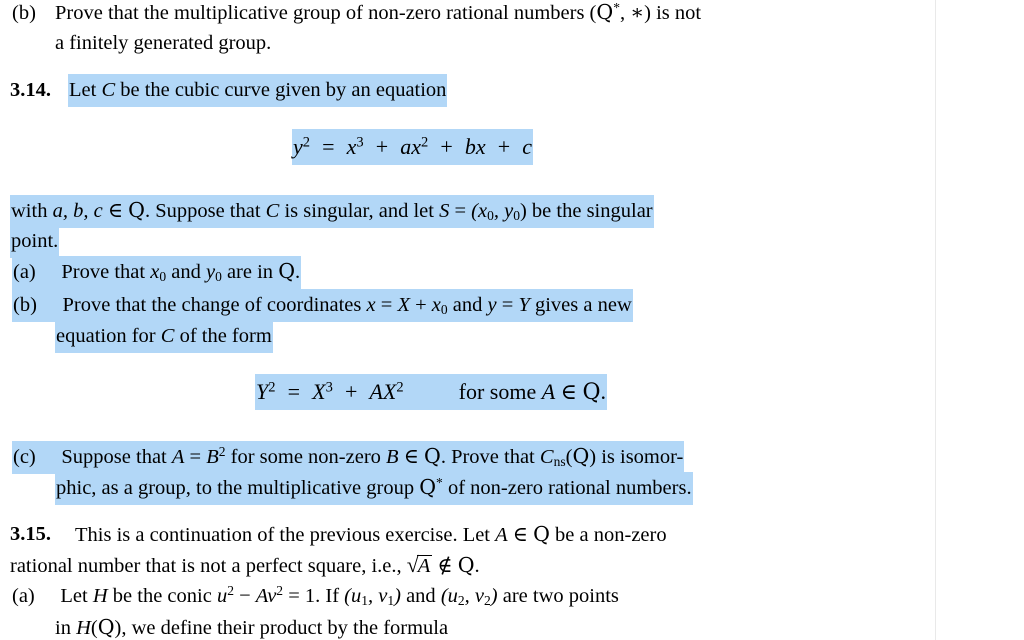  What do you see at coordinates (586, 211) in the screenshot?
I see `cond-text-4: ) be the singular` at bounding box center [586, 211].